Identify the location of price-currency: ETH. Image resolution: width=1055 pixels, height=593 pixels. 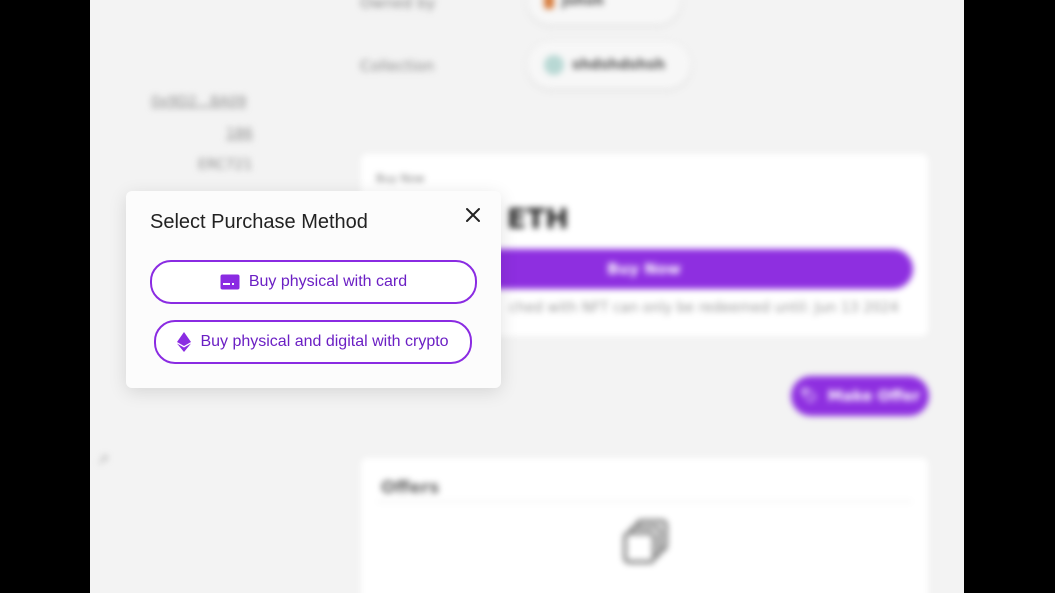
(538, 218).